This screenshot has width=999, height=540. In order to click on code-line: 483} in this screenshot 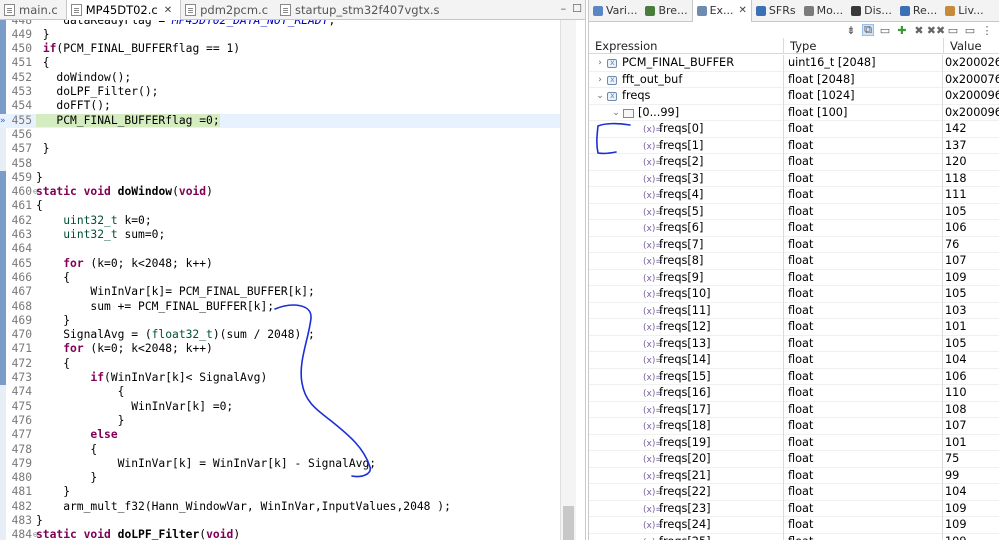, I will do `click(288, 521)`.